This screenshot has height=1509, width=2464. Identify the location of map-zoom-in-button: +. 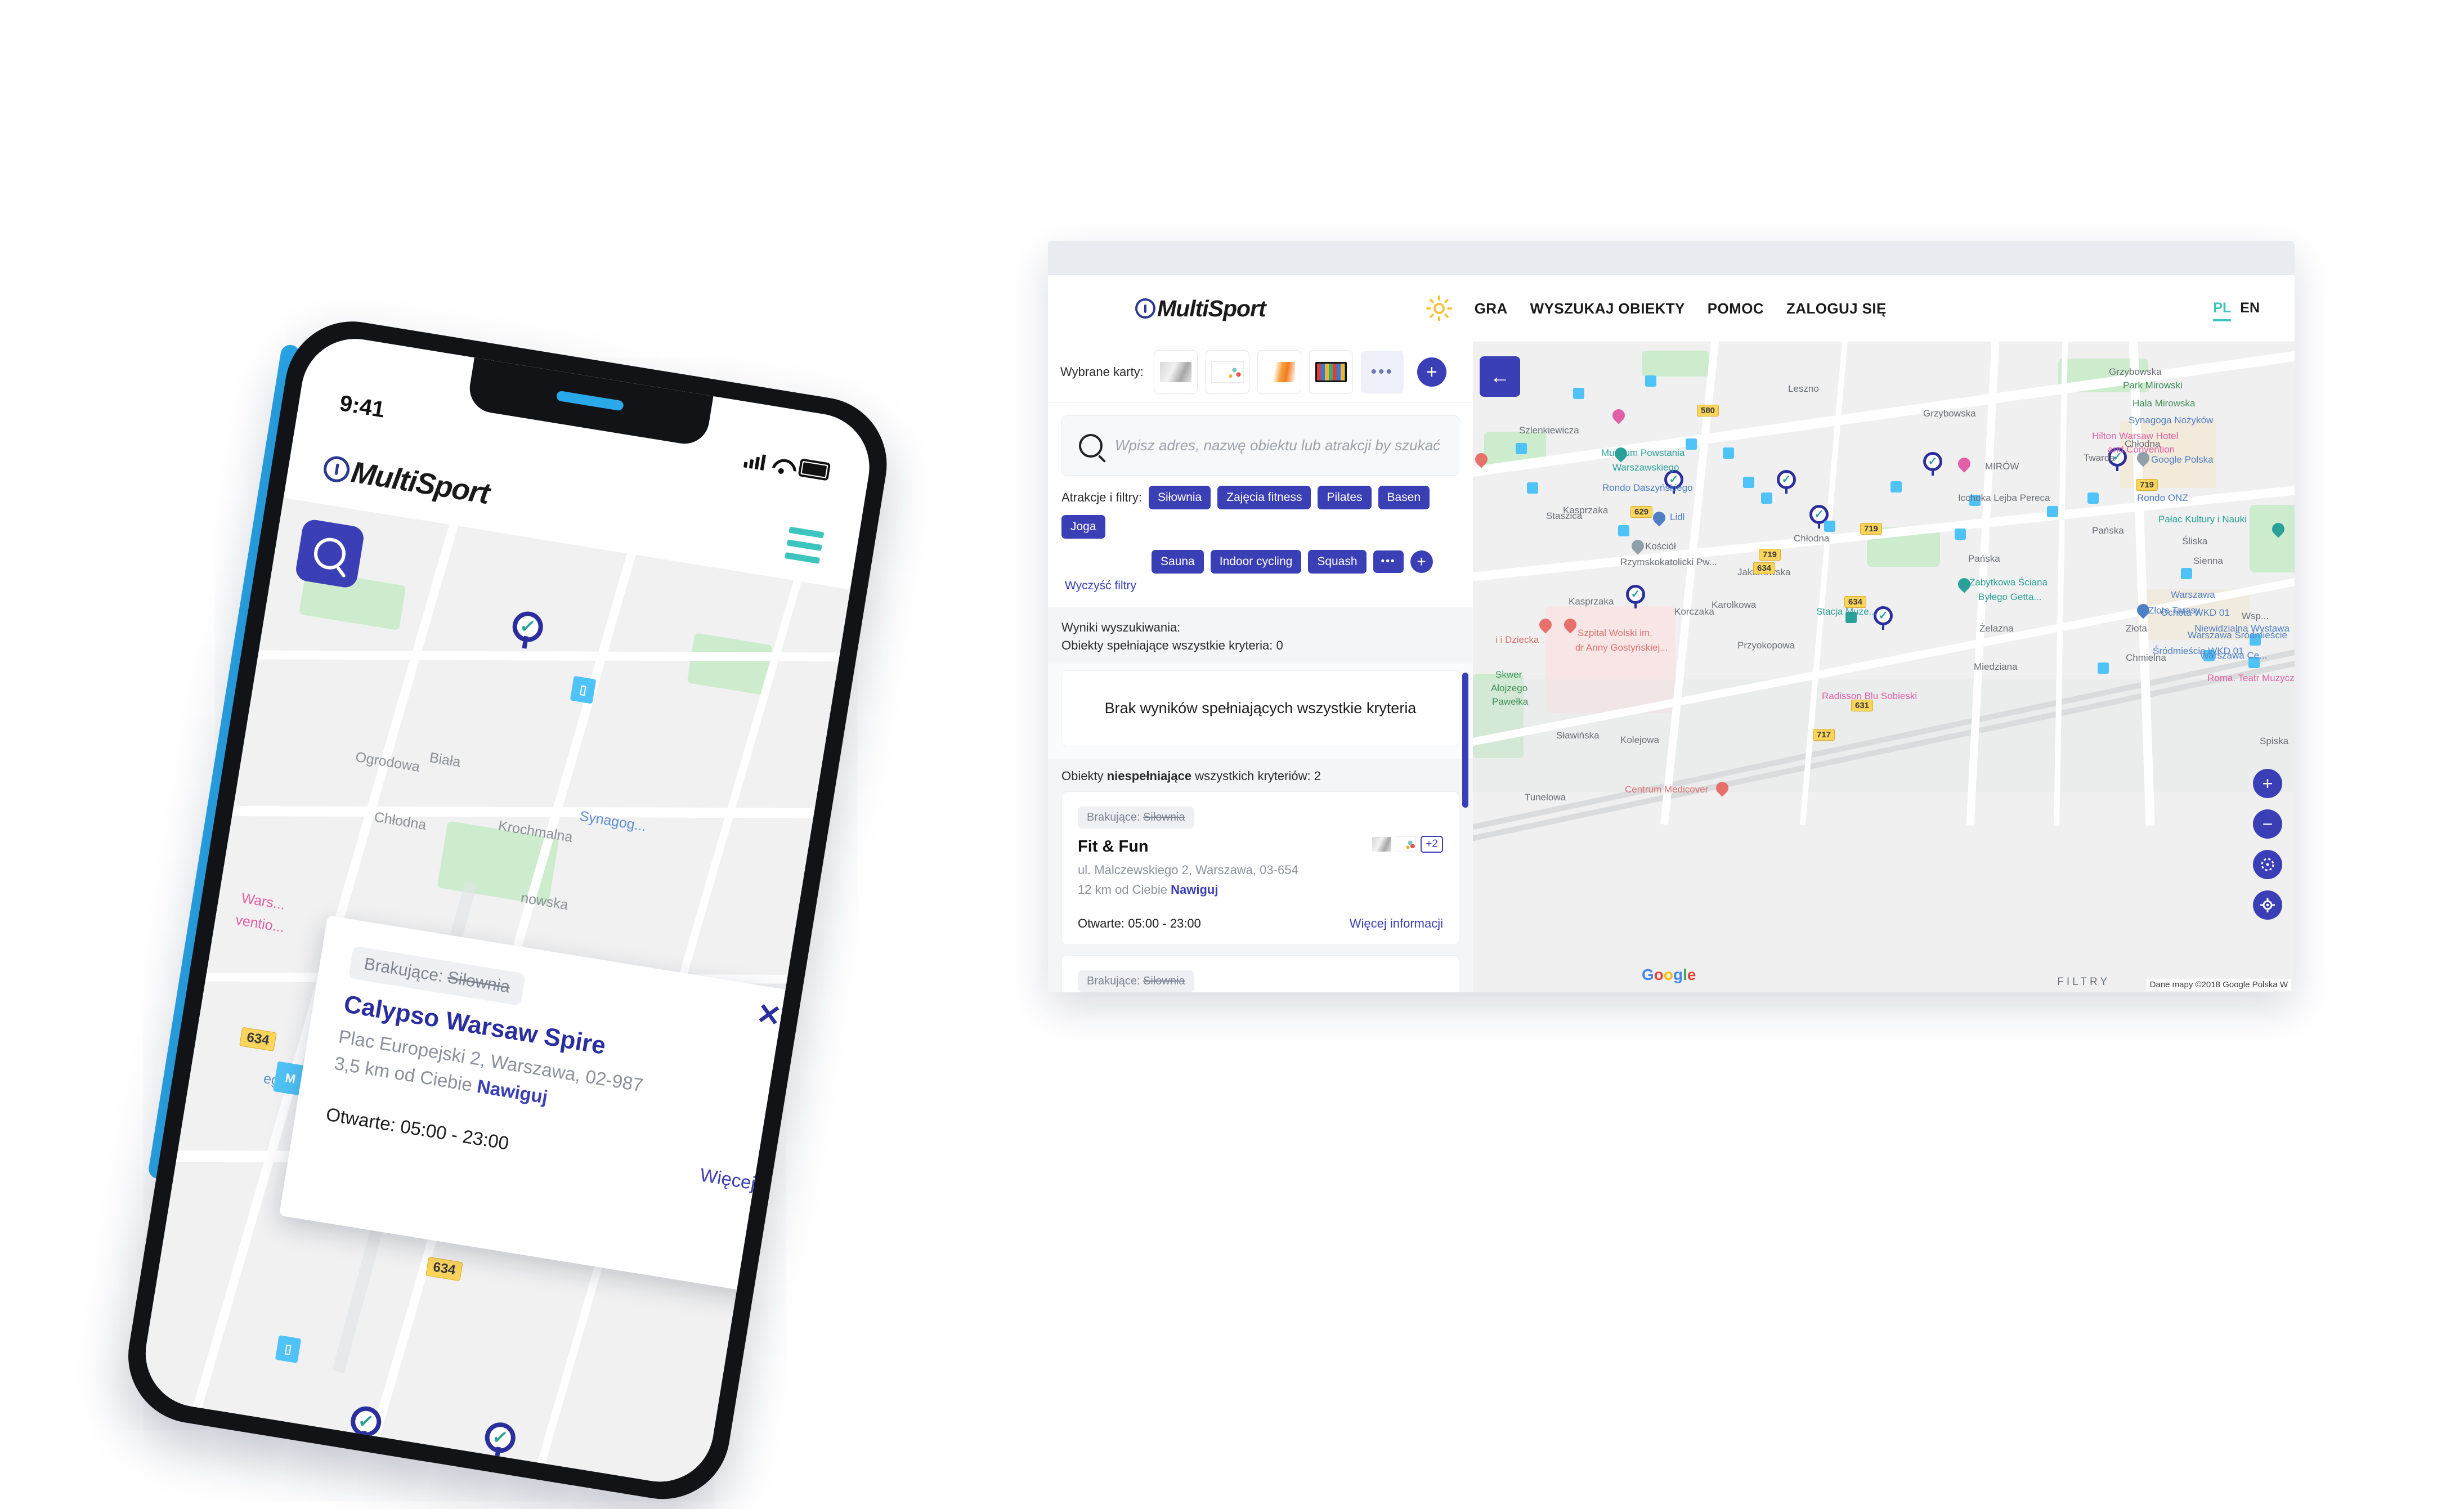
(2267, 783).